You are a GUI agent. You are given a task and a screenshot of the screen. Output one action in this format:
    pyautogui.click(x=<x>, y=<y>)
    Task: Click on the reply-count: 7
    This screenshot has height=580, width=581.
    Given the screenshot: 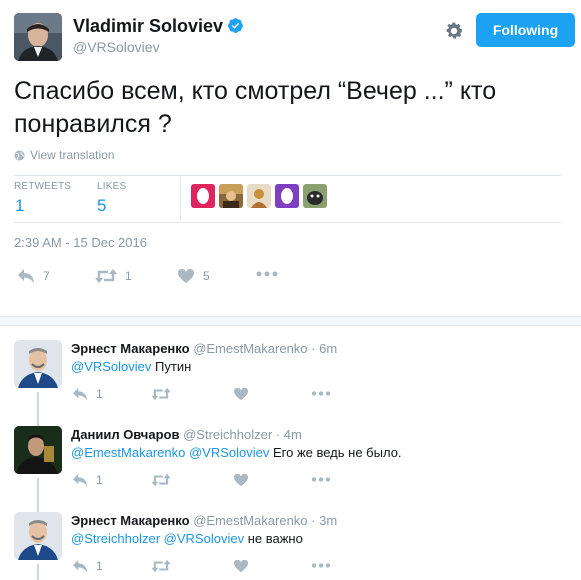 What is the action you would take?
    pyautogui.click(x=46, y=276)
    